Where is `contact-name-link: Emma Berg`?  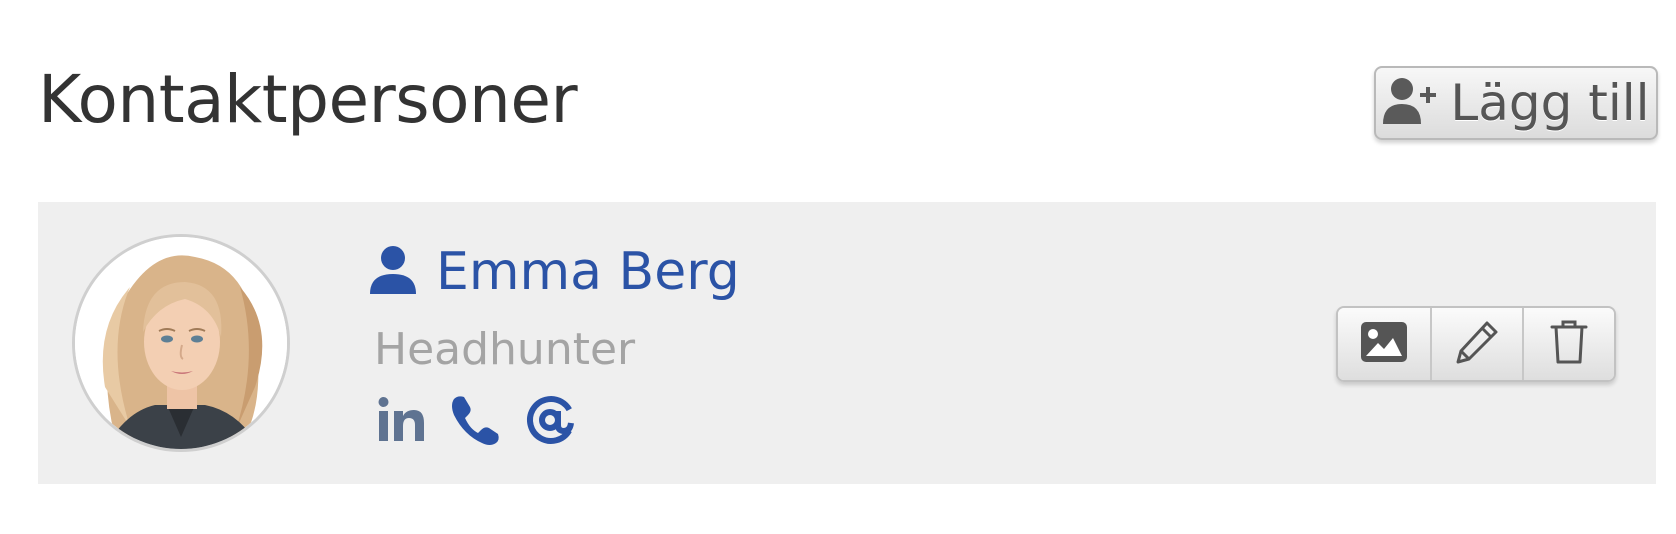 contact-name-link: Emma Berg is located at coordinates (588, 272).